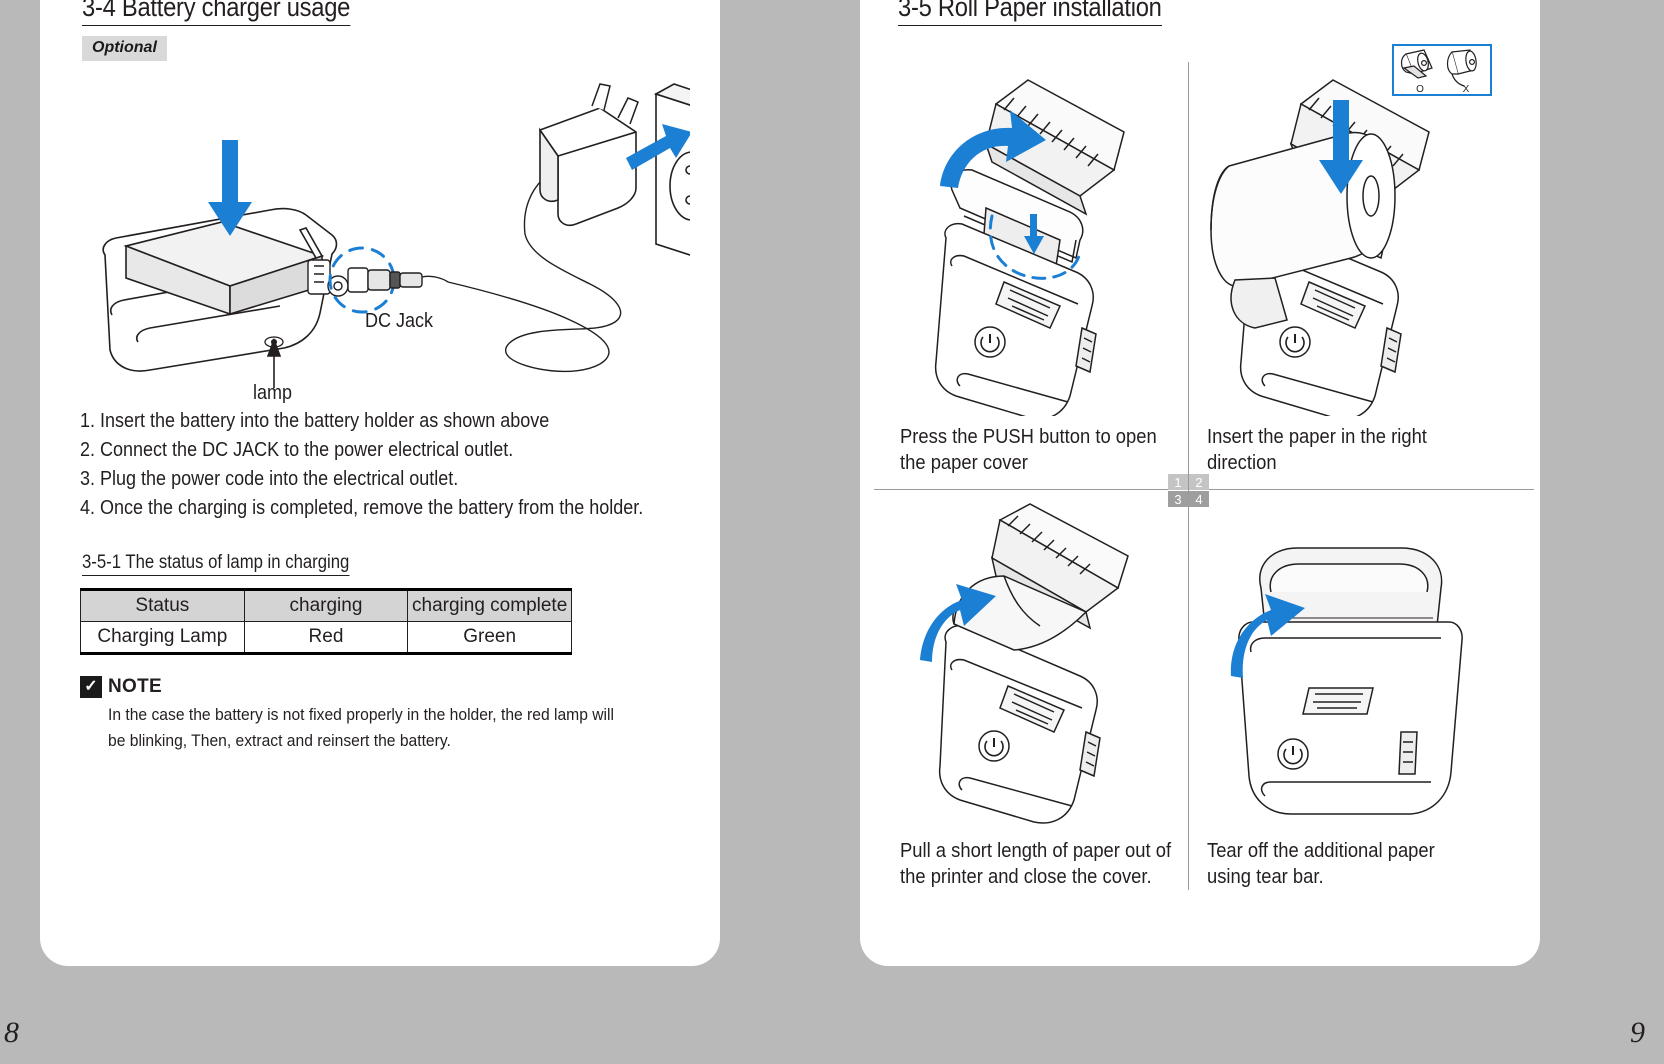 The height and width of the screenshot is (1064, 1664). What do you see at coordinates (1355, 665) in the screenshot?
I see `tear-off-paper-illustration` at bounding box center [1355, 665].